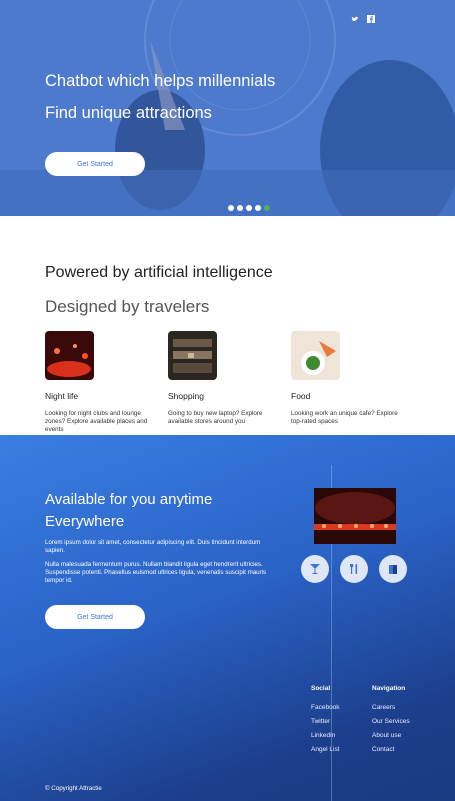 The width and height of the screenshot is (455, 801). What do you see at coordinates (355, 16) in the screenshot?
I see `twitter-icon` at bounding box center [355, 16].